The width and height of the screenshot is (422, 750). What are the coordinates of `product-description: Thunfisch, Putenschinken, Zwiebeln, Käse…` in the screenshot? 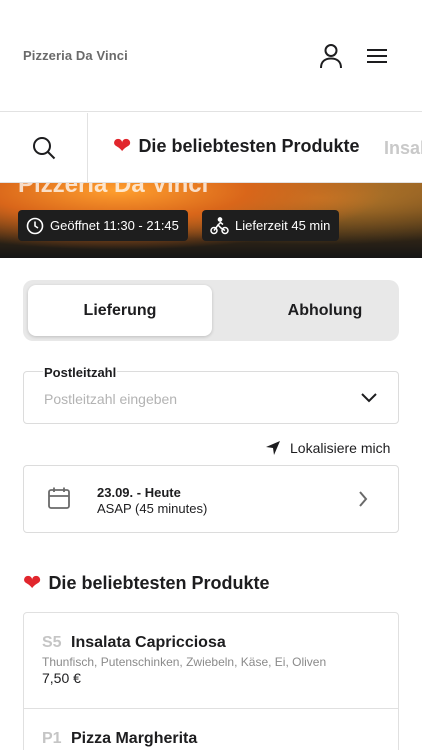 It's located at (184, 662).